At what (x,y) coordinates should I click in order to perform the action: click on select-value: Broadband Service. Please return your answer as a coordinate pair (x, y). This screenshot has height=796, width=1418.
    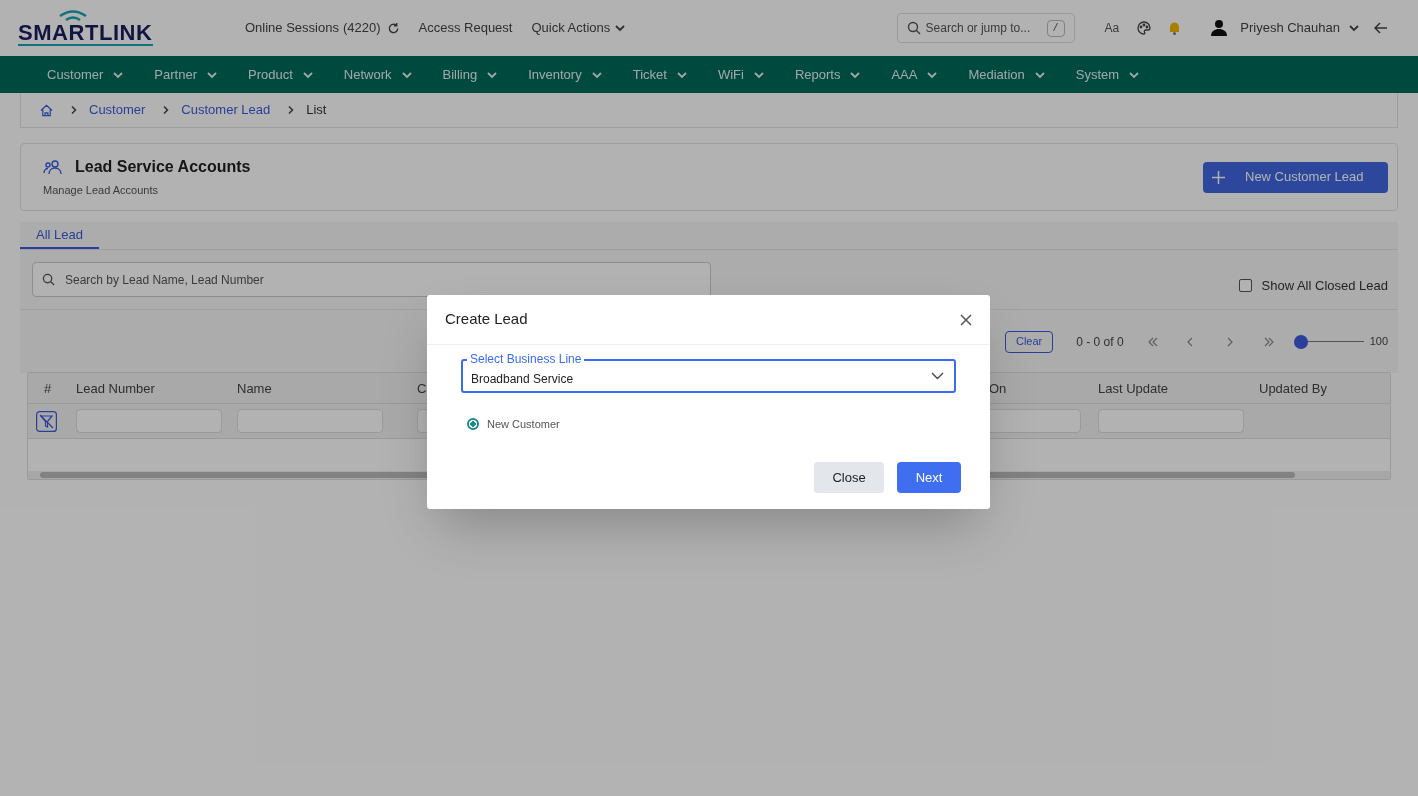
    Looking at the image, I should click on (522, 379).